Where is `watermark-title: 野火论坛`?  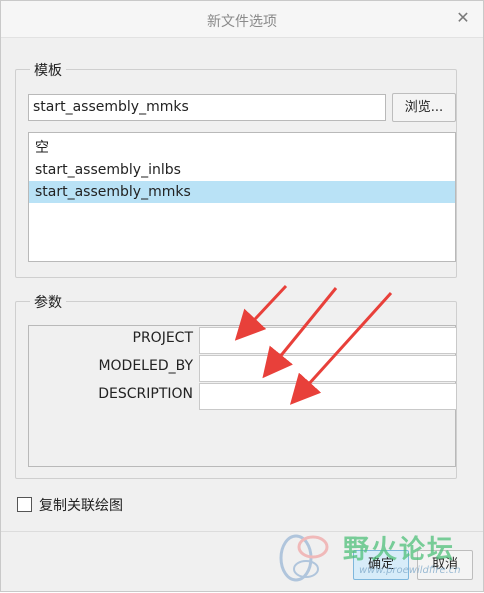
watermark-title: 野火论坛 is located at coordinates (399, 550).